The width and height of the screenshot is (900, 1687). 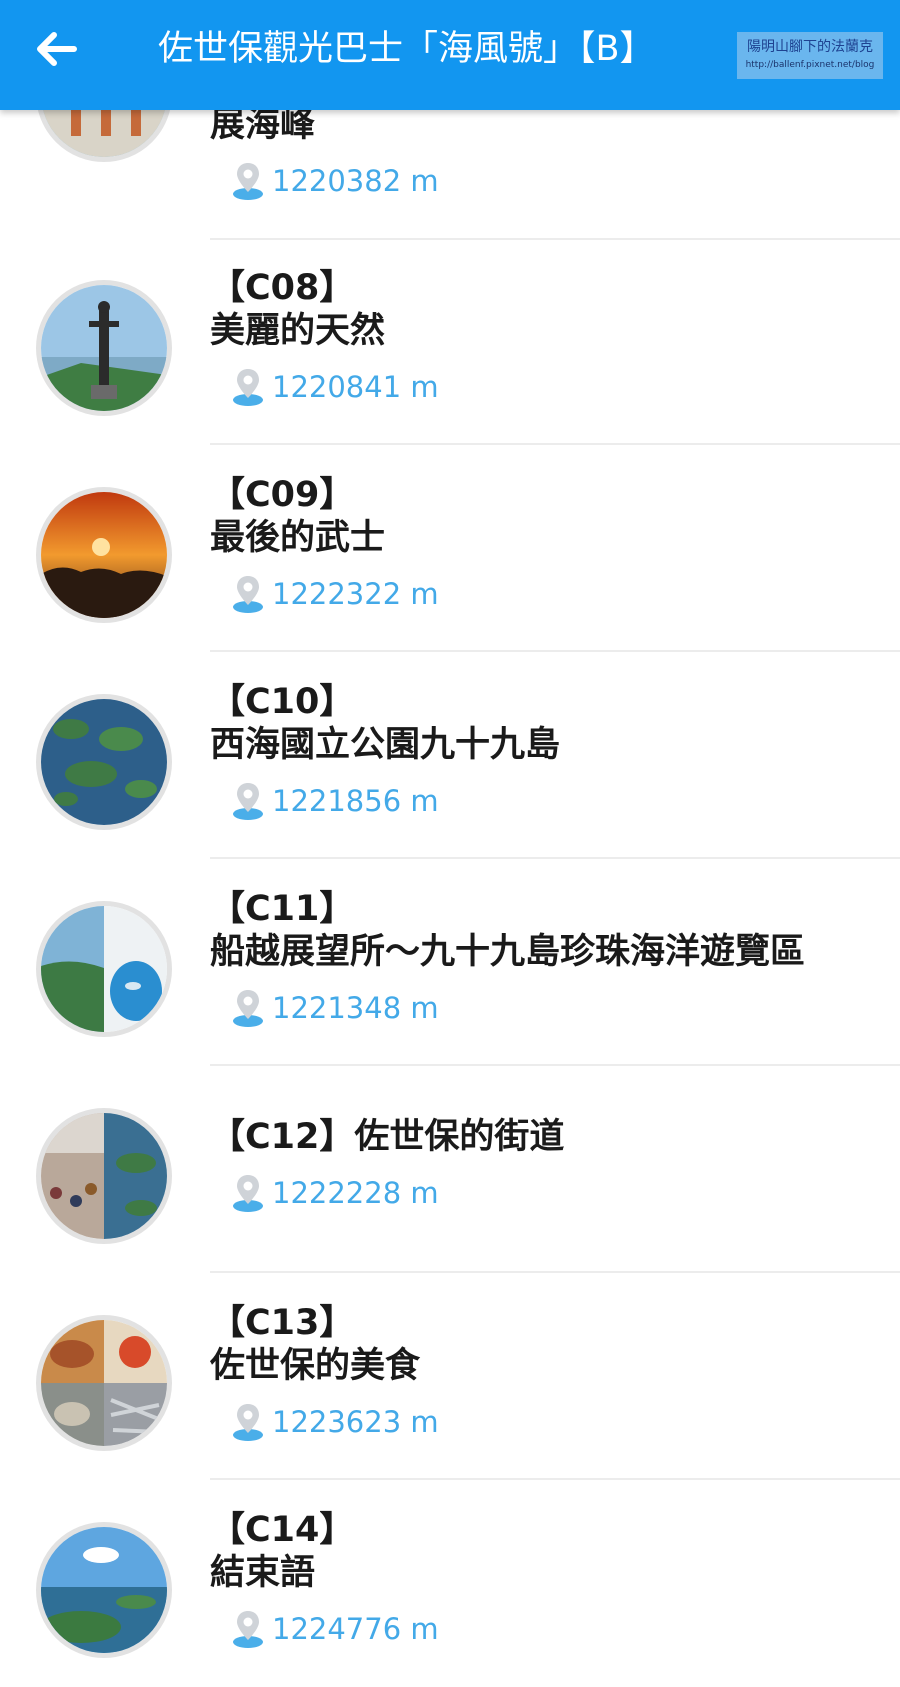 What do you see at coordinates (282, 288) in the screenshot?
I see `spot-code: 【C08】` at bounding box center [282, 288].